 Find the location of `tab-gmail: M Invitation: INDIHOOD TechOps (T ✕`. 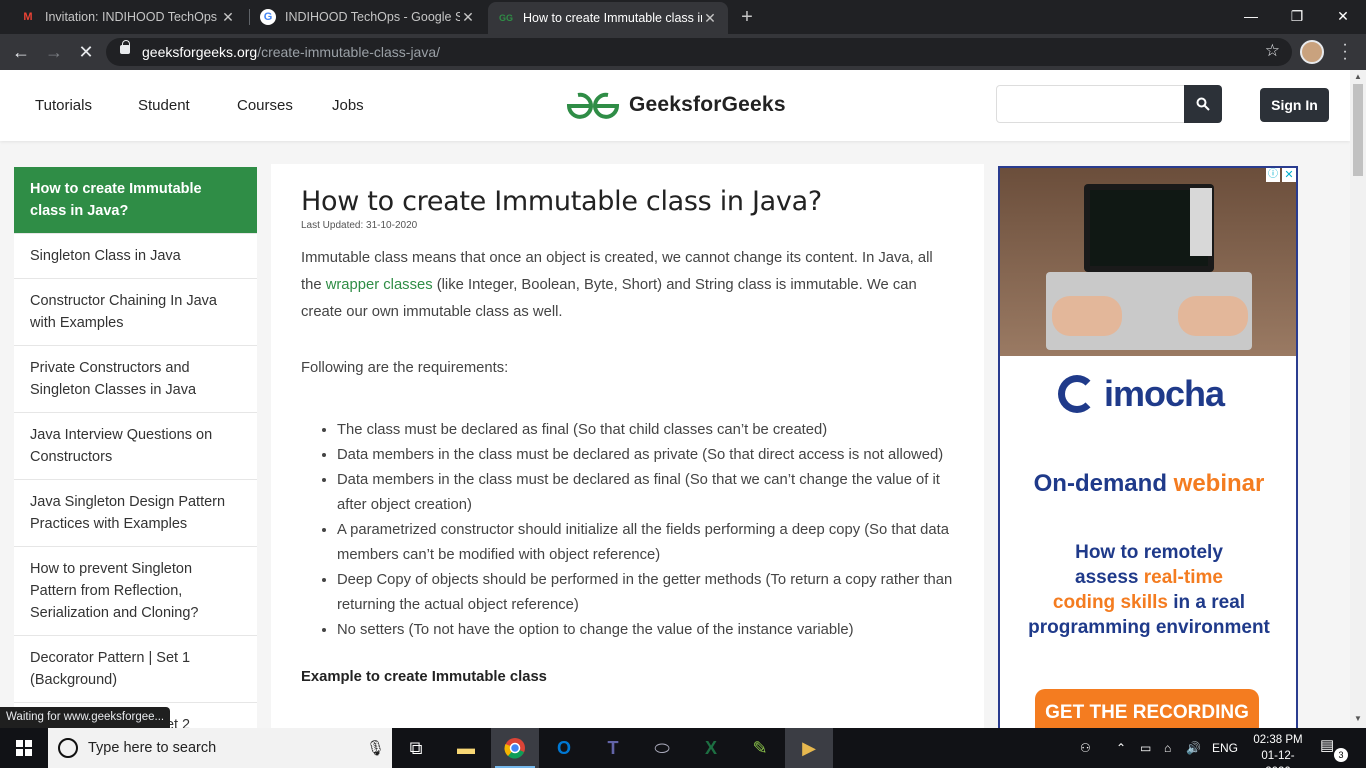

tab-gmail: M Invitation: INDIHOOD TechOps (T ✕ is located at coordinates (128, 17).